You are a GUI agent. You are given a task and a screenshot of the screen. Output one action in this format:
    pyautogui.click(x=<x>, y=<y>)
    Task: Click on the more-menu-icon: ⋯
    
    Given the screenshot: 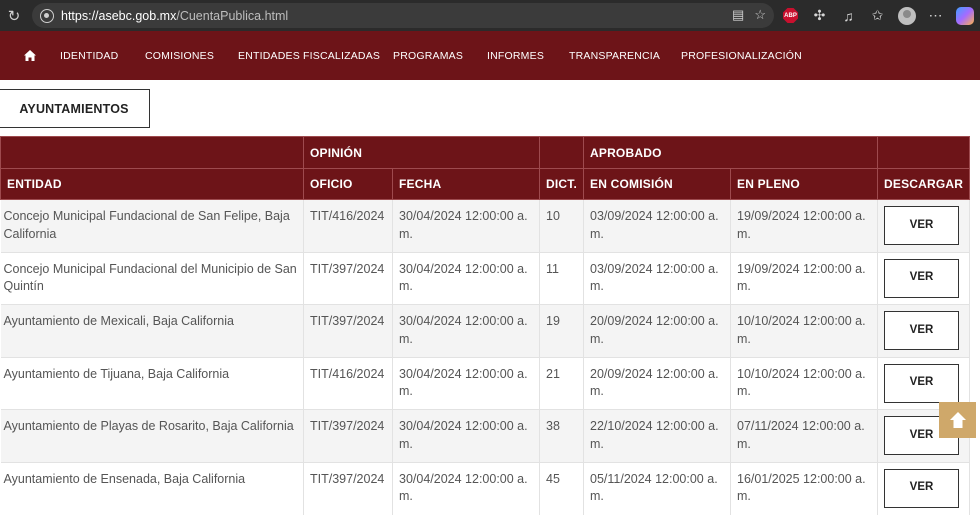 What is the action you would take?
    pyautogui.click(x=935, y=15)
    